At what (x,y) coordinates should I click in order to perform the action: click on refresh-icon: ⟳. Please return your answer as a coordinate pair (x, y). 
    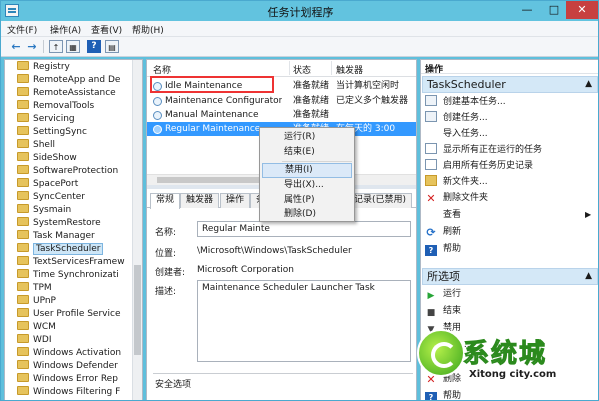
    Looking at the image, I should click on (431, 232).